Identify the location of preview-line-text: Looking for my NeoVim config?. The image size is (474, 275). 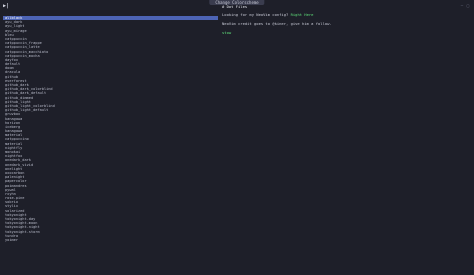
(255, 15).